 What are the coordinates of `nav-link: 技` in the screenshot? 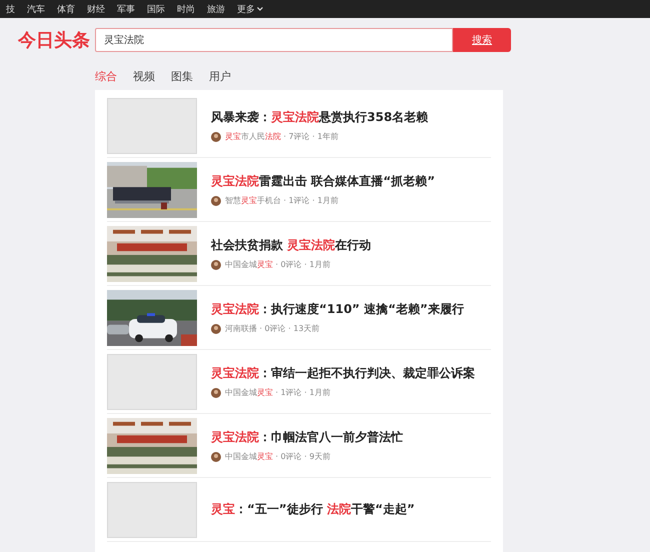 It's located at (13, 9).